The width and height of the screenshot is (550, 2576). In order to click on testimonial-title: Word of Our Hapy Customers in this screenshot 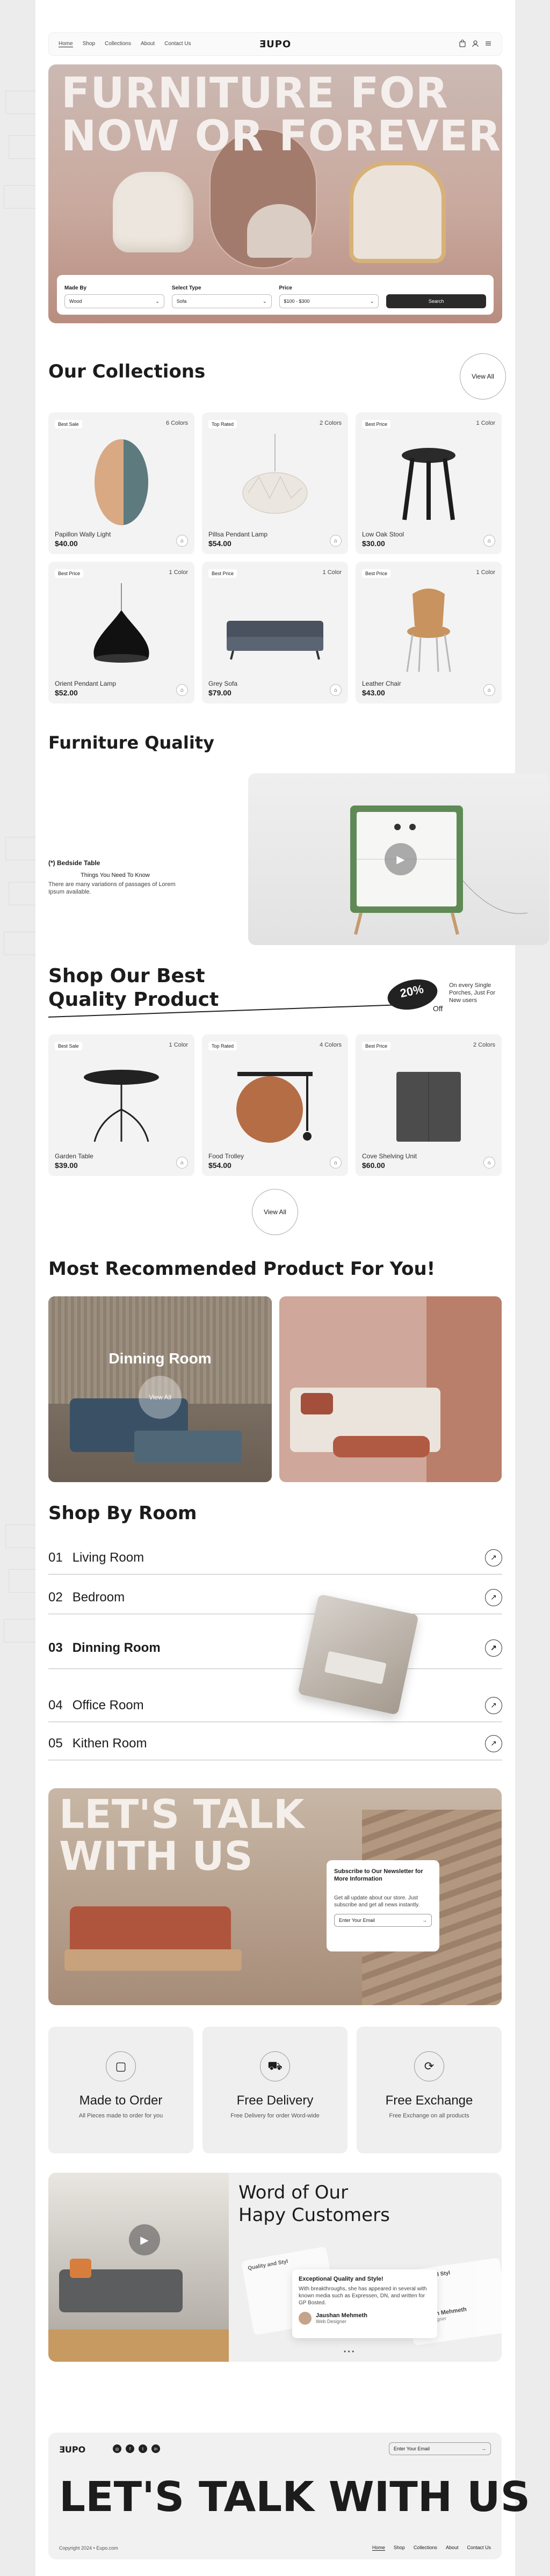, I will do `click(314, 2203)`.